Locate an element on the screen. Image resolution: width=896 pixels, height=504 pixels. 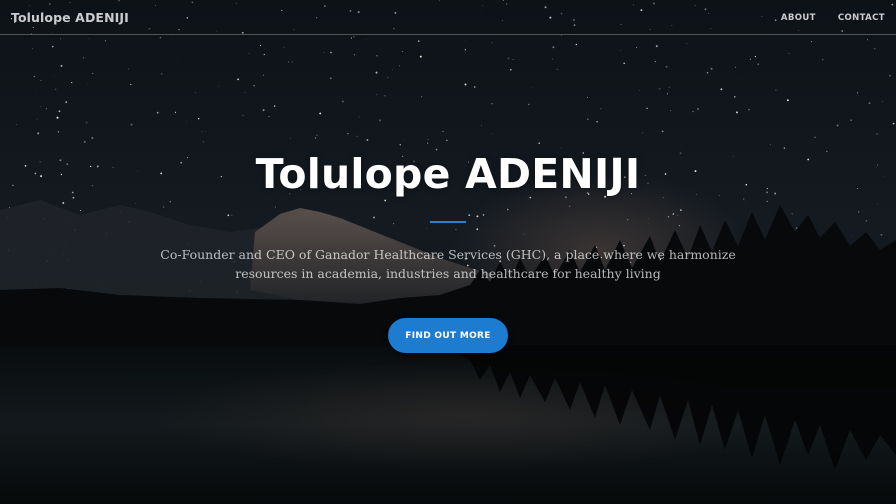
heading-divider is located at coordinates (448, 222).